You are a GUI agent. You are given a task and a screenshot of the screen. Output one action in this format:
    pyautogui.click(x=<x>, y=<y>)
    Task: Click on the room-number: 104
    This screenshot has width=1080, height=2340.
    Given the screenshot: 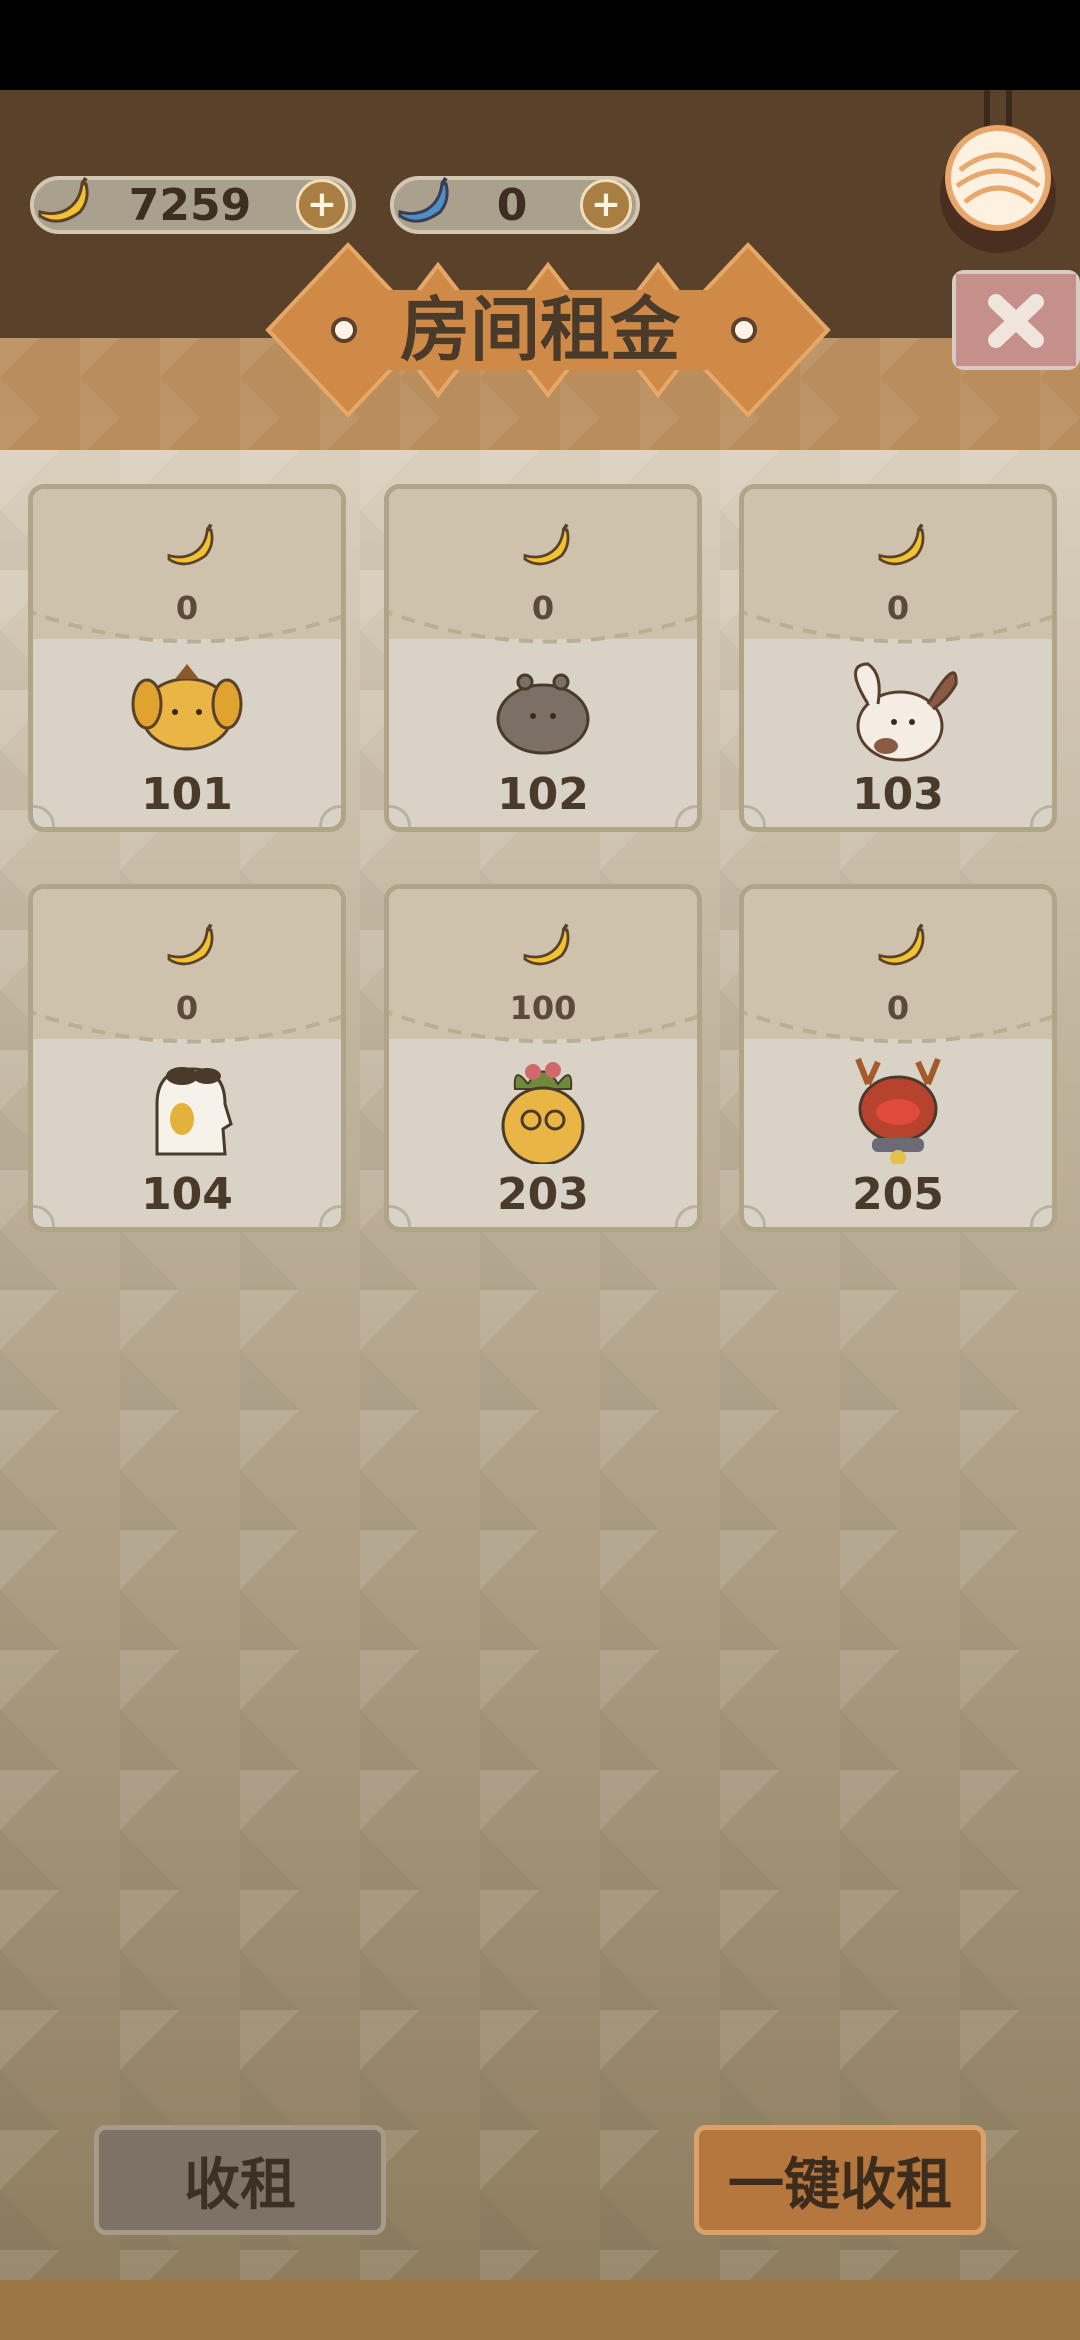 What is the action you would take?
    pyautogui.click(x=187, y=1194)
    